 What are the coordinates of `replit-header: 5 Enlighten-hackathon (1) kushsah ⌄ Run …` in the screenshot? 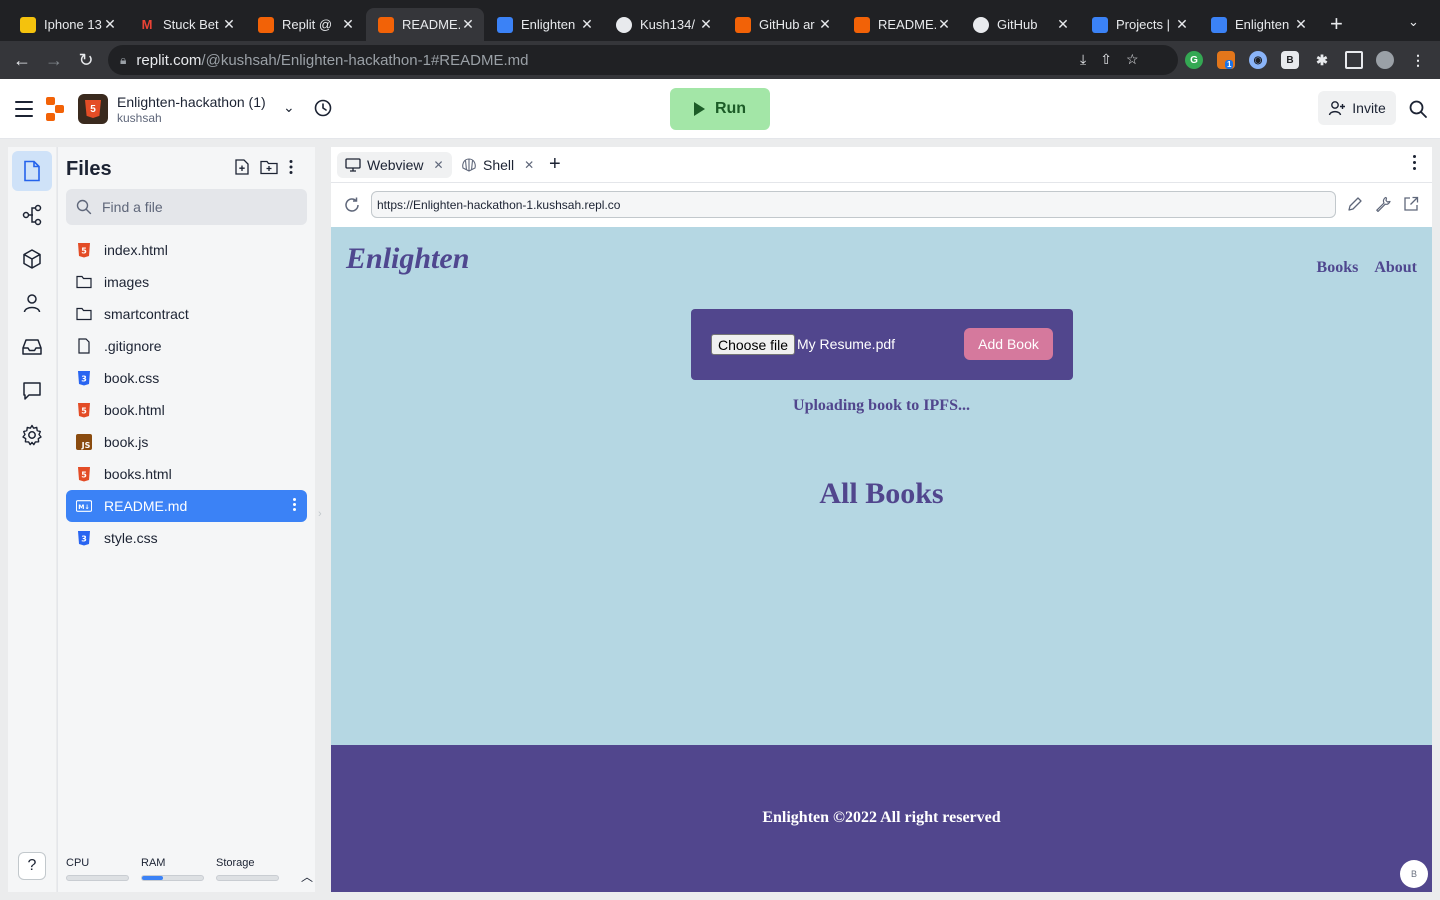 It's located at (720, 109).